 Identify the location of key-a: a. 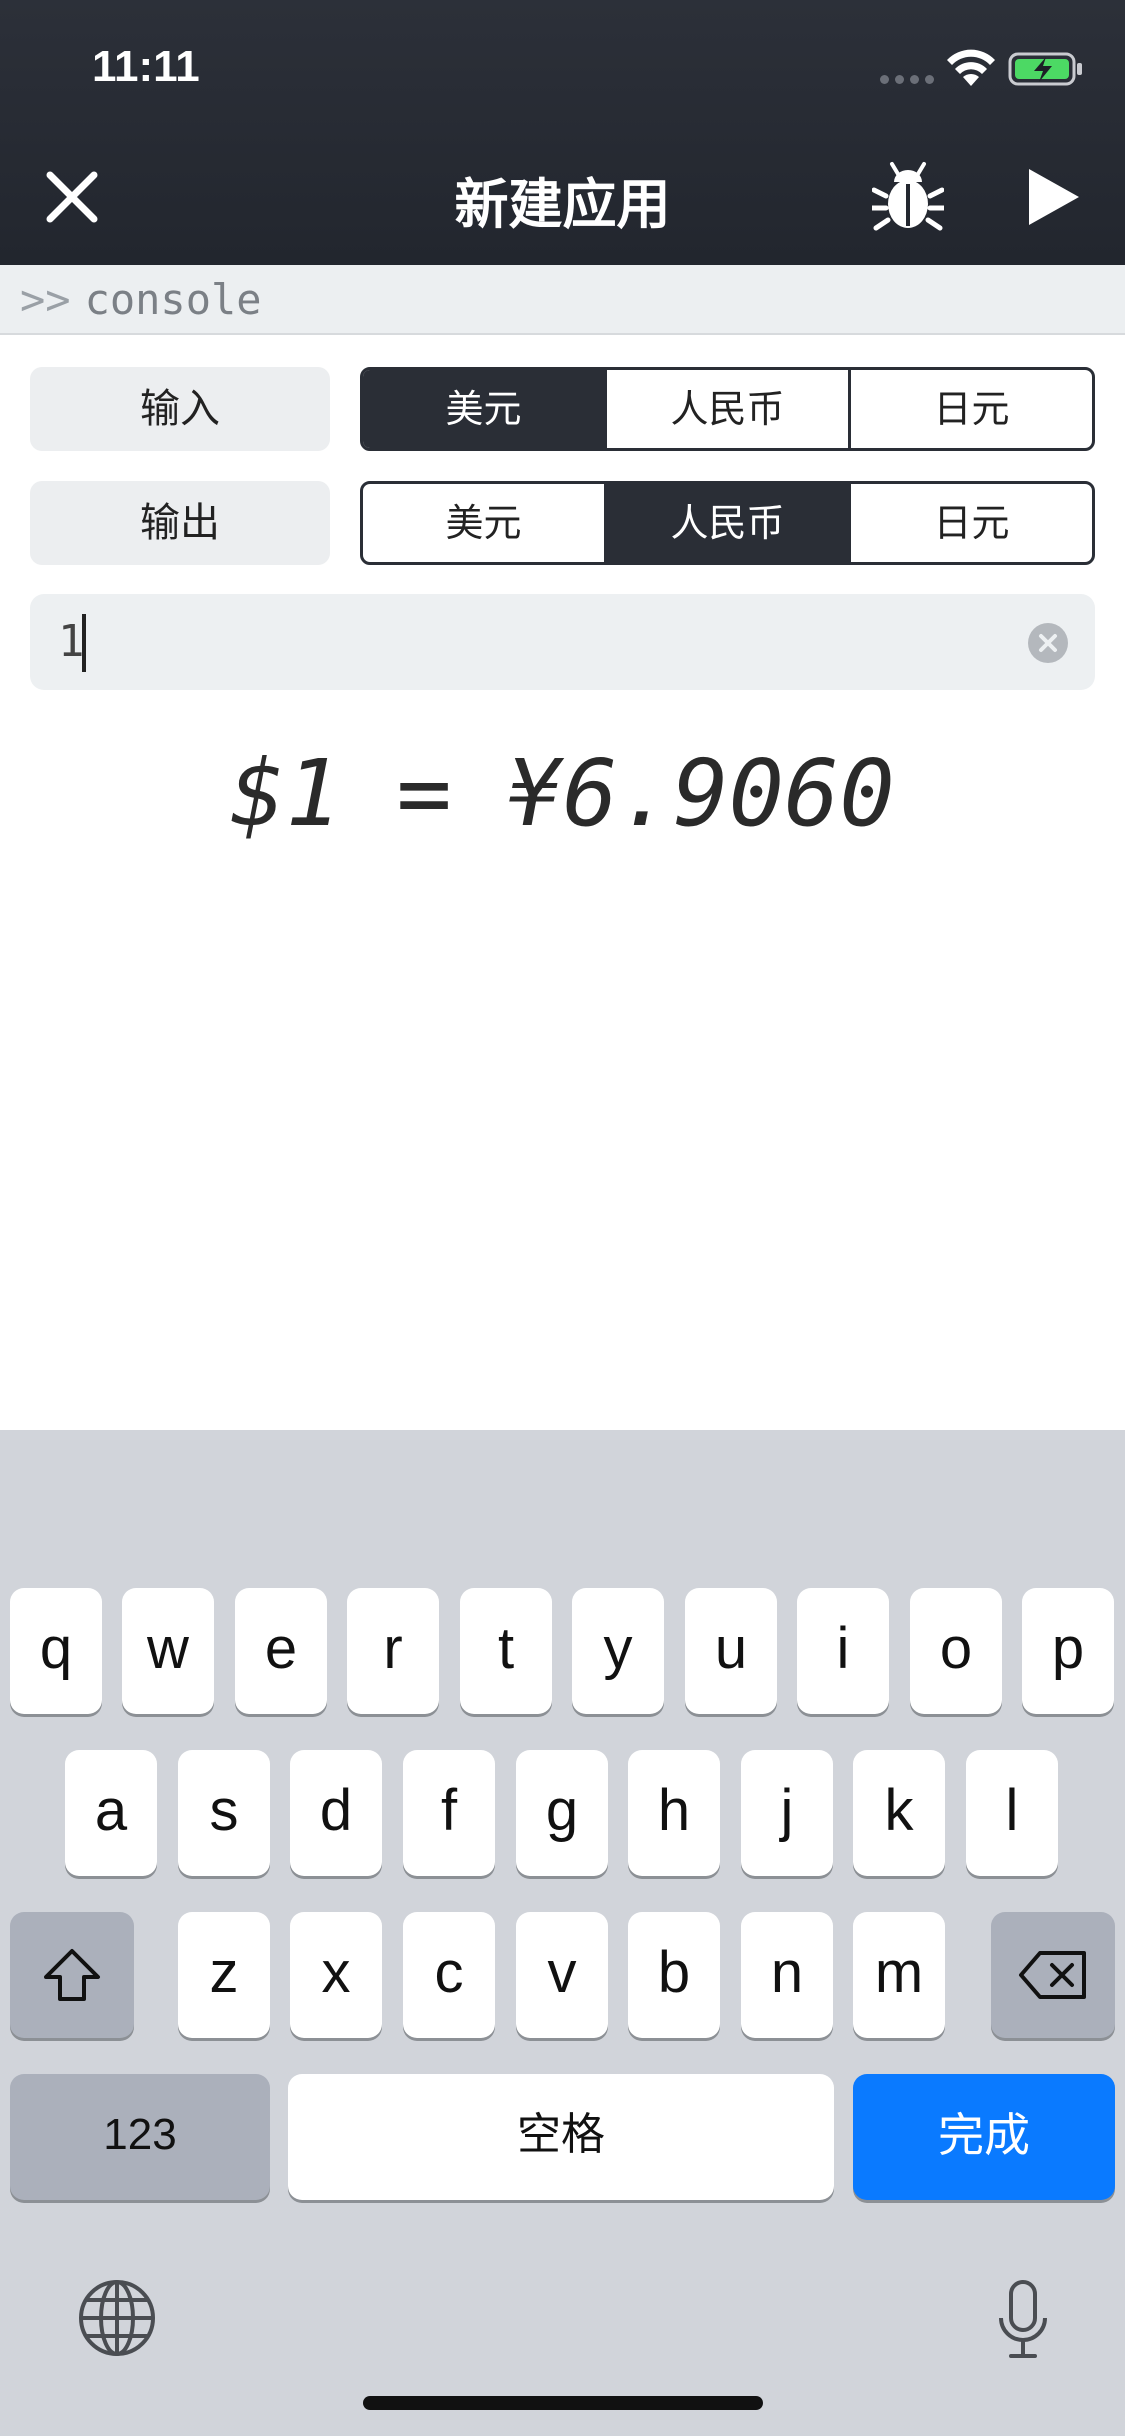
(111, 1813).